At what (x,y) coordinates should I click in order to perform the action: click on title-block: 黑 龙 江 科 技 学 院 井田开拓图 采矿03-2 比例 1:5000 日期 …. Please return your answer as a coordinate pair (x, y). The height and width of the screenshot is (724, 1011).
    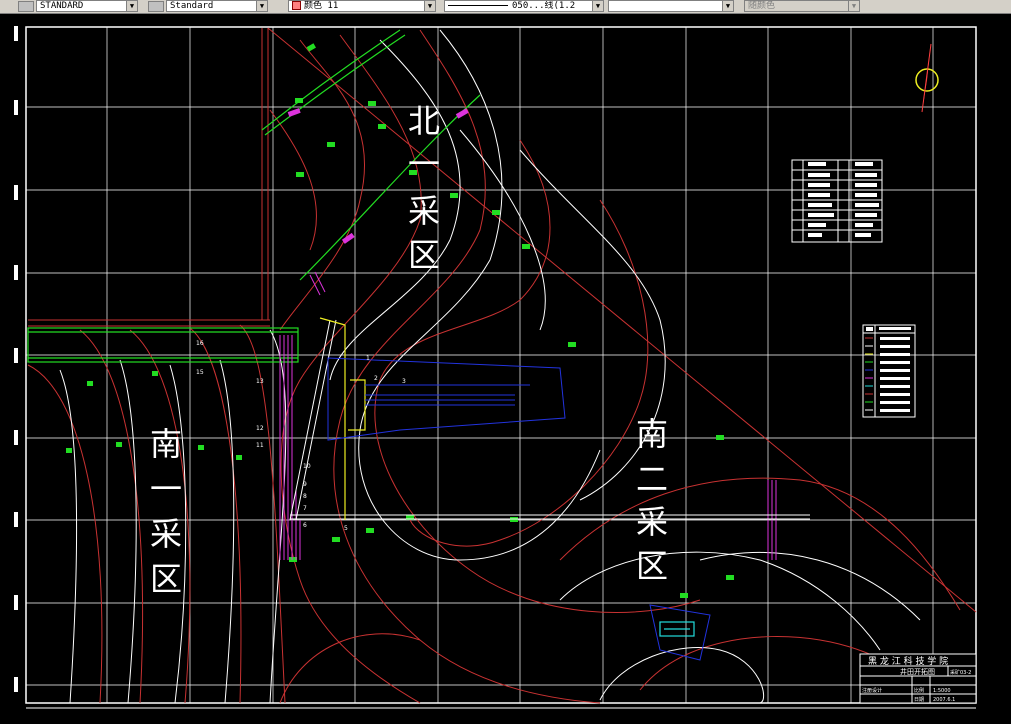
    Looking at the image, I should click on (918, 678).